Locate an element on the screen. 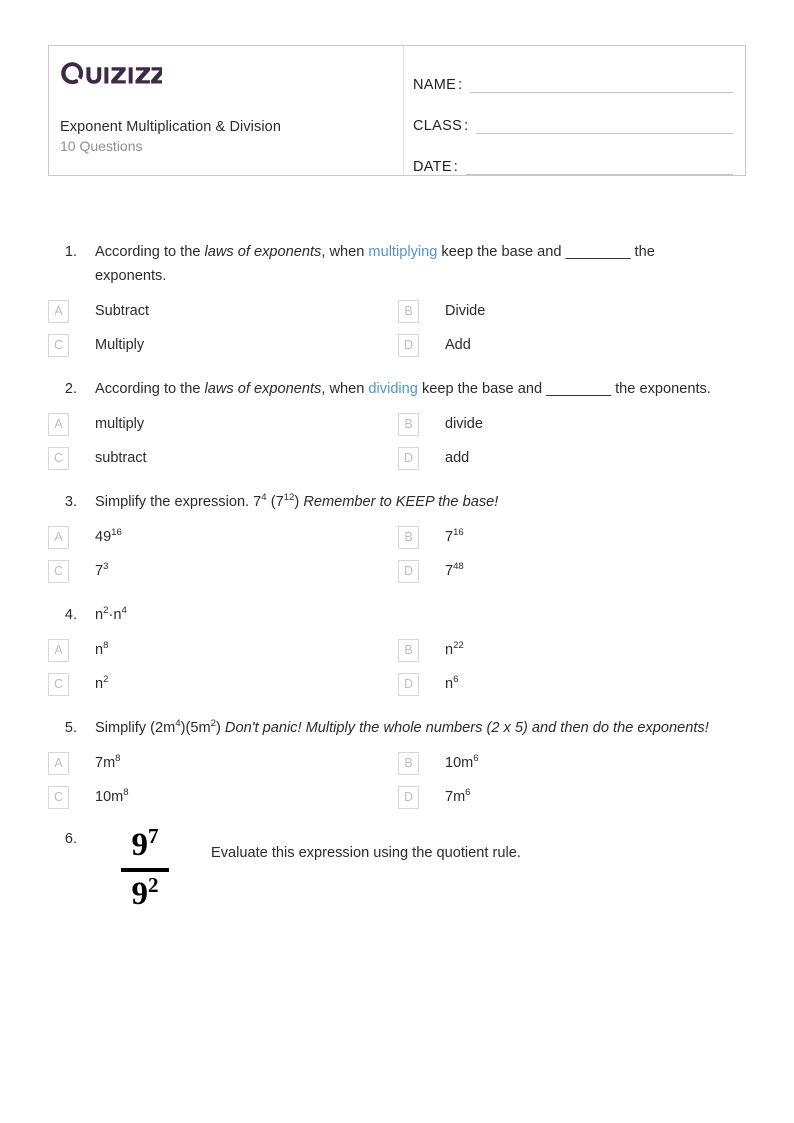  option-c-exponent: 8 is located at coordinates (126, 793).